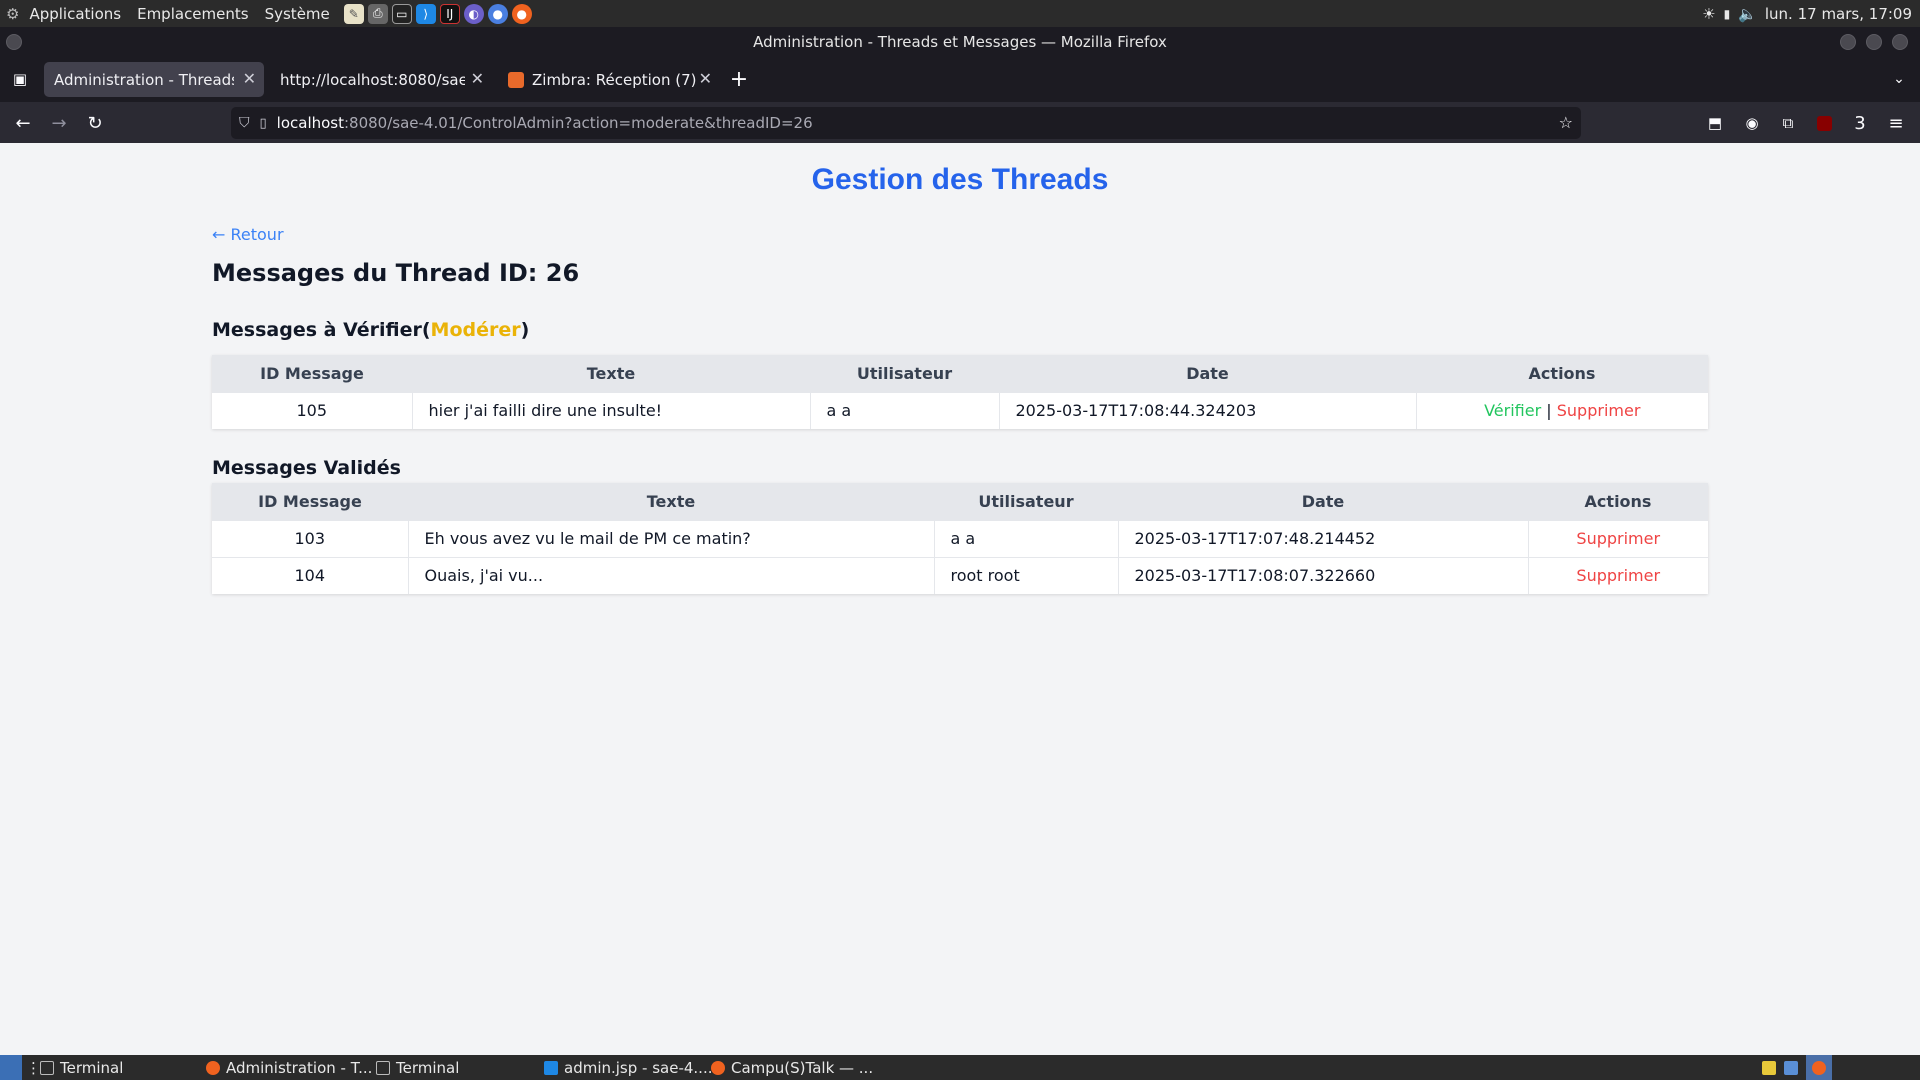  Describe the element at coordinates (20, 79) in the screenshot. I see `firefox-view-icon: ▣` at that location.